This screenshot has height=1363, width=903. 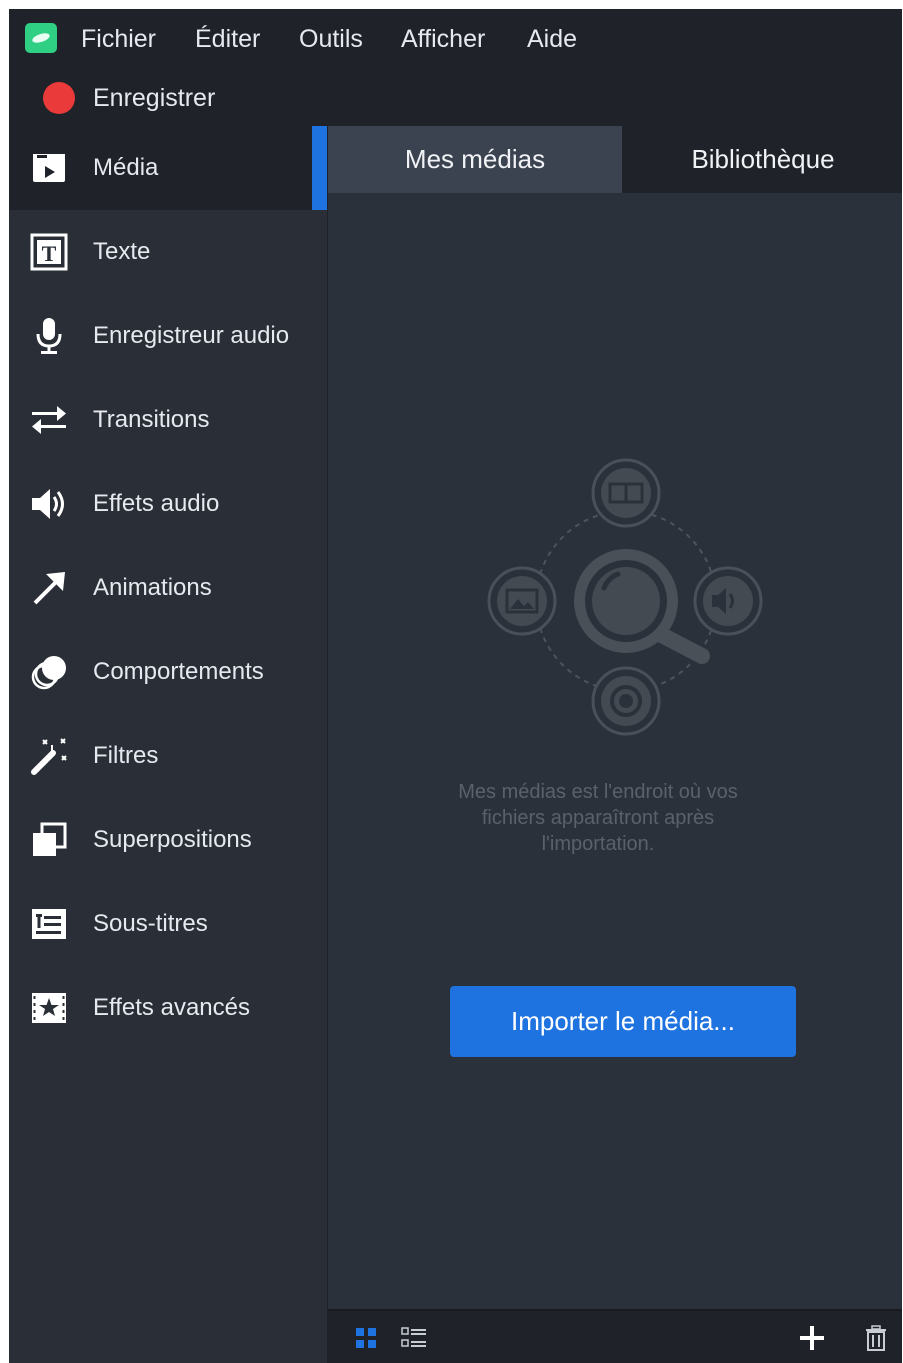 What do you see at coordinates (151, 419) in the screenshot?
I see `sidebar-item-label: Transitions` at bounding box center [151, 419].